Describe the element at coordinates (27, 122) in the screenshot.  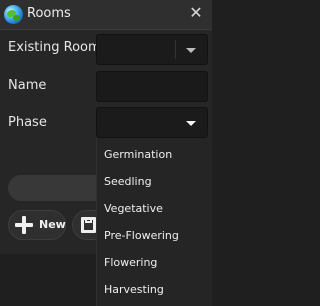
I see `phase-label: Phase` at that location.